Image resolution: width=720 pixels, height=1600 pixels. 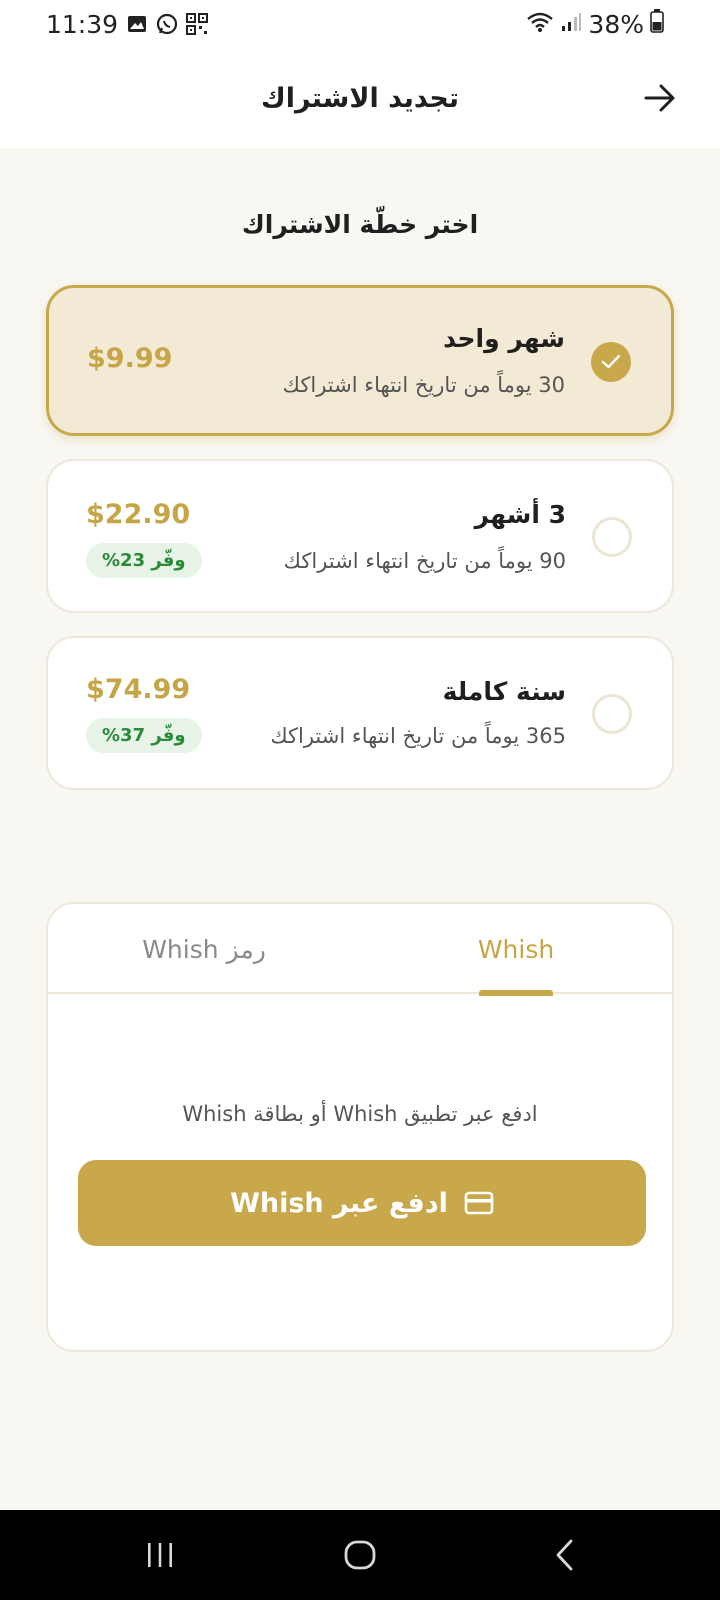 I want to click on signal-icon, so click(x=571, y=24).